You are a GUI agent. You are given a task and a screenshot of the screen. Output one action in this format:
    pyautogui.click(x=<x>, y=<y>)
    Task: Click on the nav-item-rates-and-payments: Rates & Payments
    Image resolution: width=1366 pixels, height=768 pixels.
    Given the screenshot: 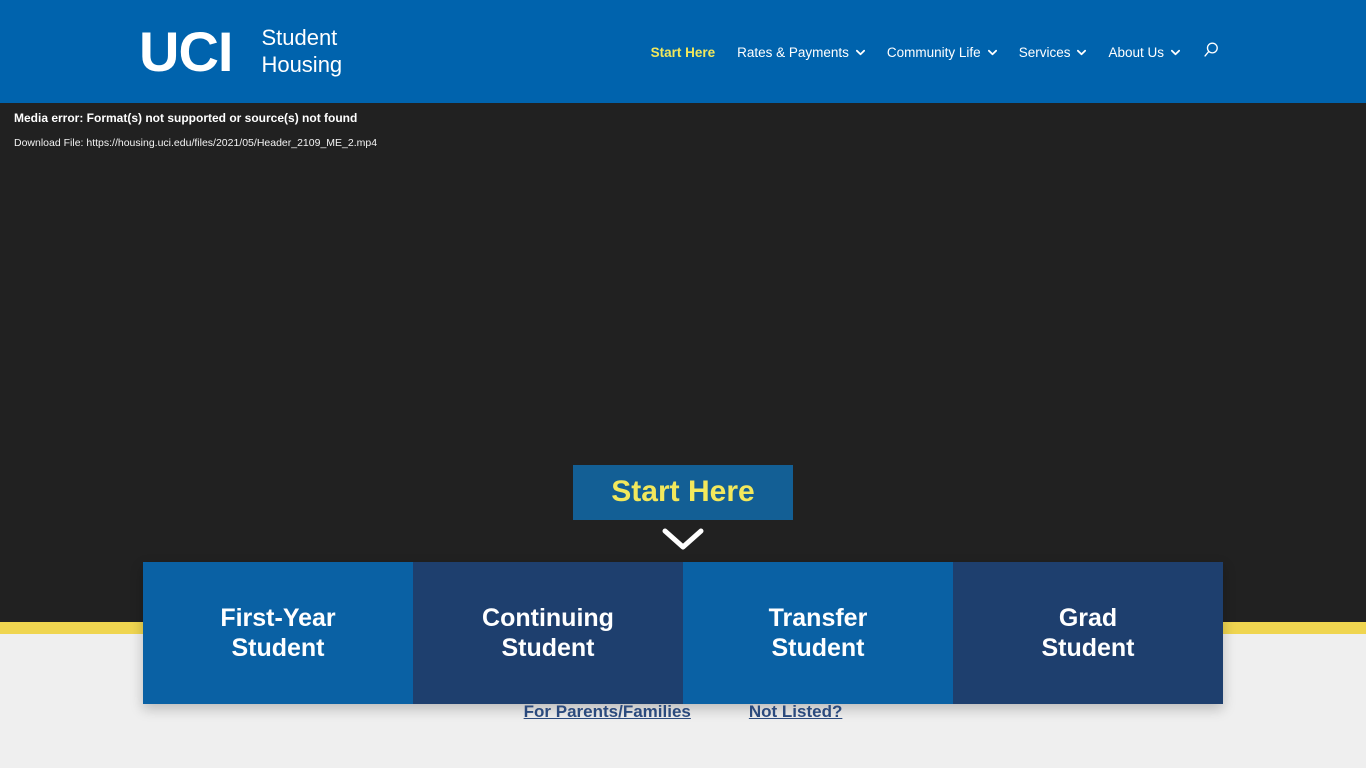 What is the action you would take?
    pyautogui.click(x=801, y=52)
    